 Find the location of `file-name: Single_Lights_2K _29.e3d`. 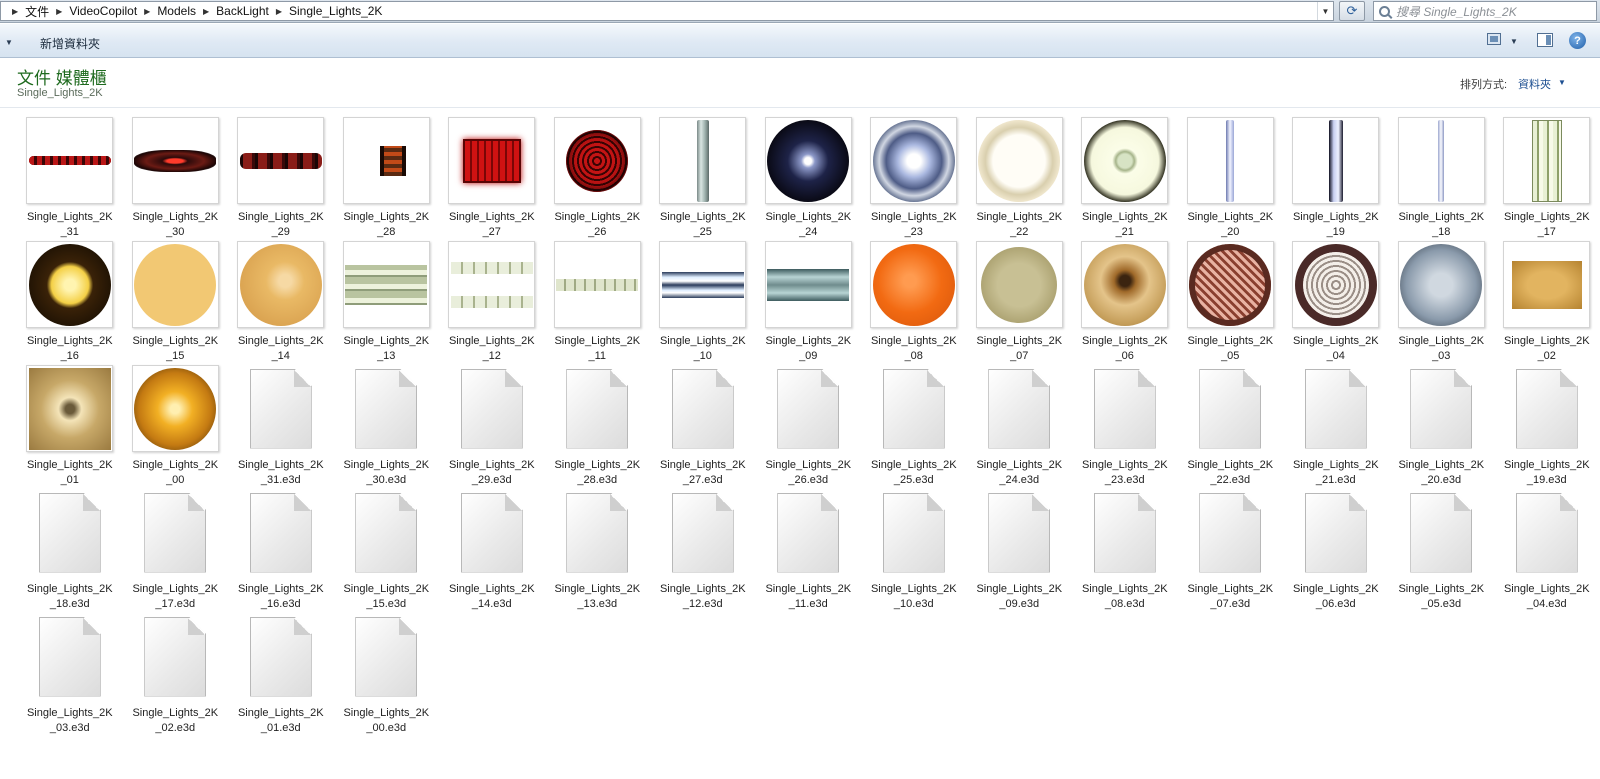

file-name: Single_Lights_2K _29.e3d is located at coordinates (491, 472).